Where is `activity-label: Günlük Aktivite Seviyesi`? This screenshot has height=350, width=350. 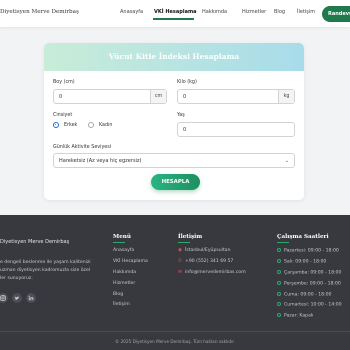
activity-label: Günlük Aktivite Seviyesi is located at coordinates (82, 147).